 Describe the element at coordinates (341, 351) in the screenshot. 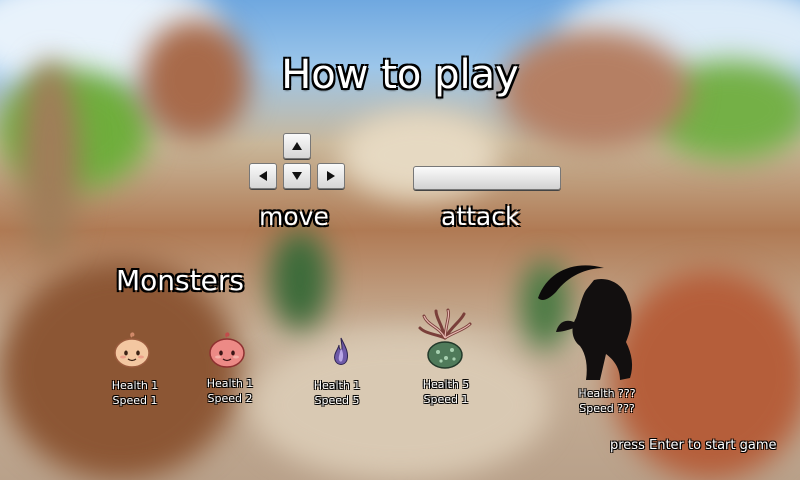

I see `purple-wisp-icon` at that location.